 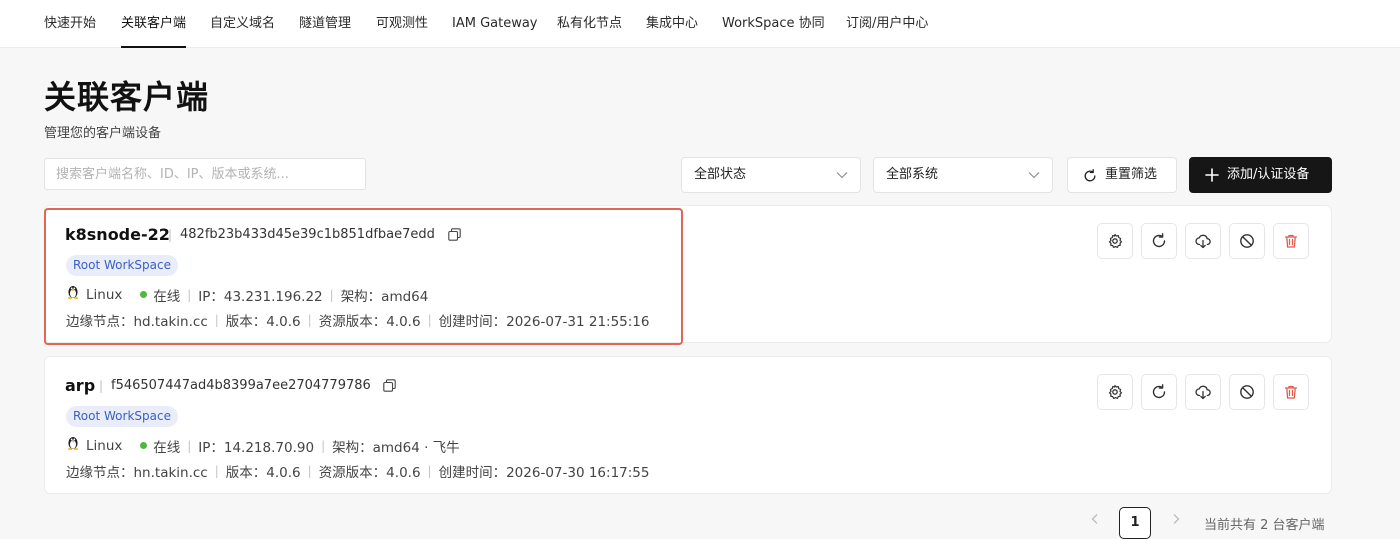 I want to click on tab-private-nodes: 私有化节点, so click(x=589, y=24).